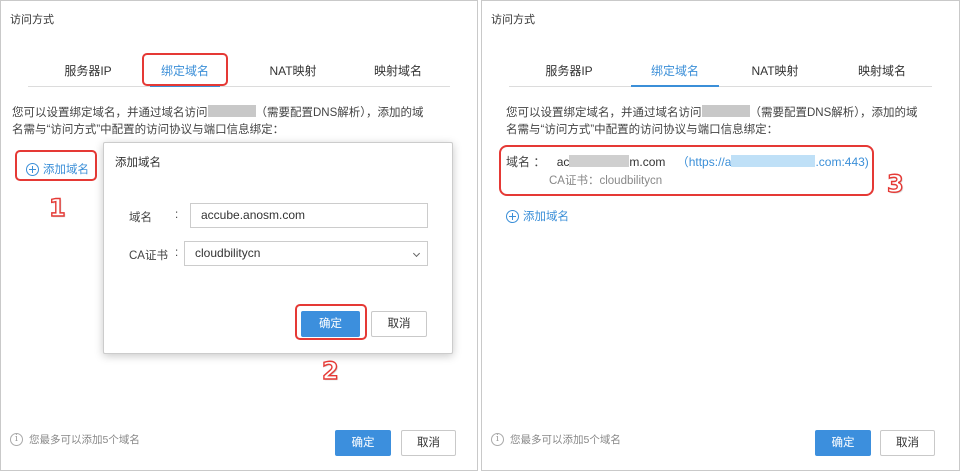 Image resolution: width=960 pixels, height=471 pixels. What do you see at coordinates (675, 72) in the screenshot?
I see `tab-bind-domain: 绑定域名` at bounding box center [675, 72].